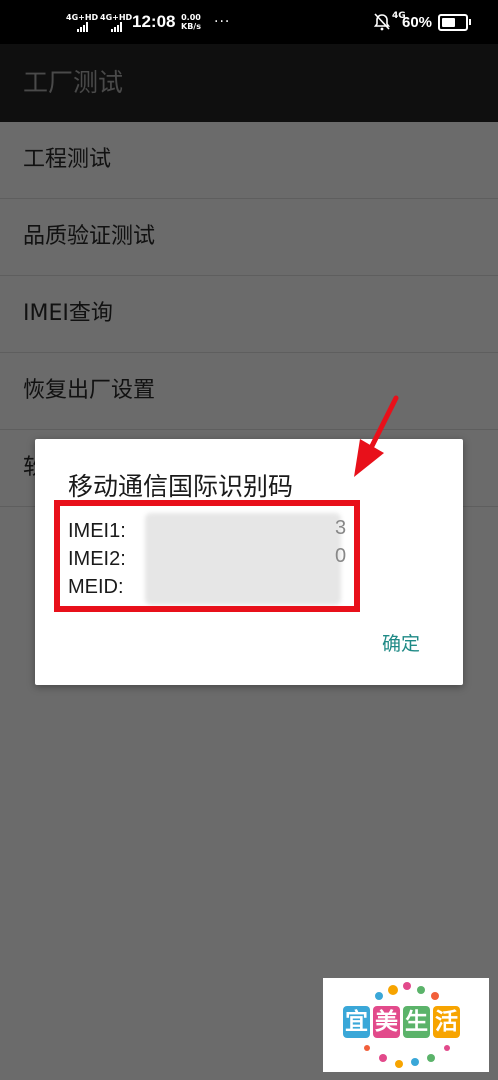  Describe the element at coordinates (356, 1022) in the screenshot. I see `watermark-char: 宜` at that location.